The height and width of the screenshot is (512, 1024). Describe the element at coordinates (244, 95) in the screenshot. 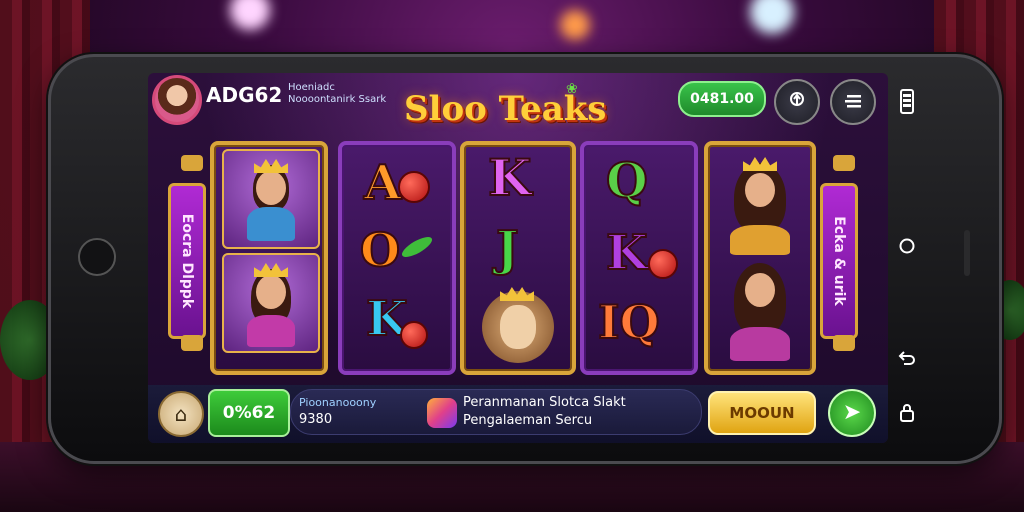

I see `player-name: ADG62` at that location.